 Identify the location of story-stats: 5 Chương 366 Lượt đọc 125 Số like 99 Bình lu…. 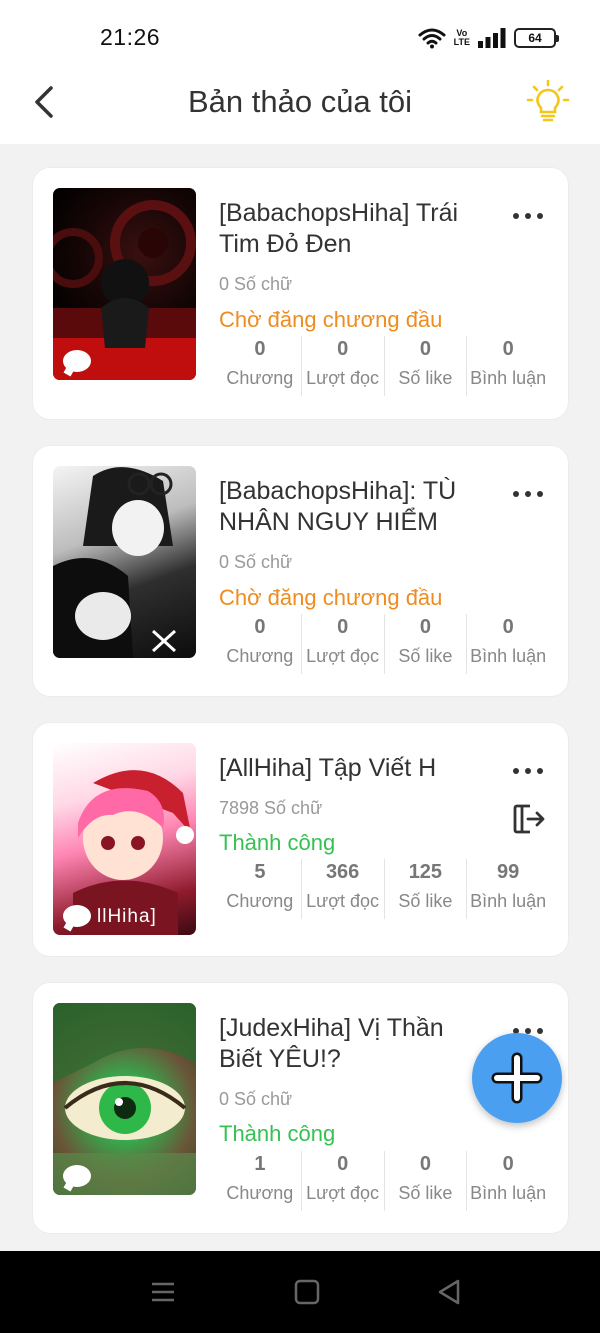
(384, 889).